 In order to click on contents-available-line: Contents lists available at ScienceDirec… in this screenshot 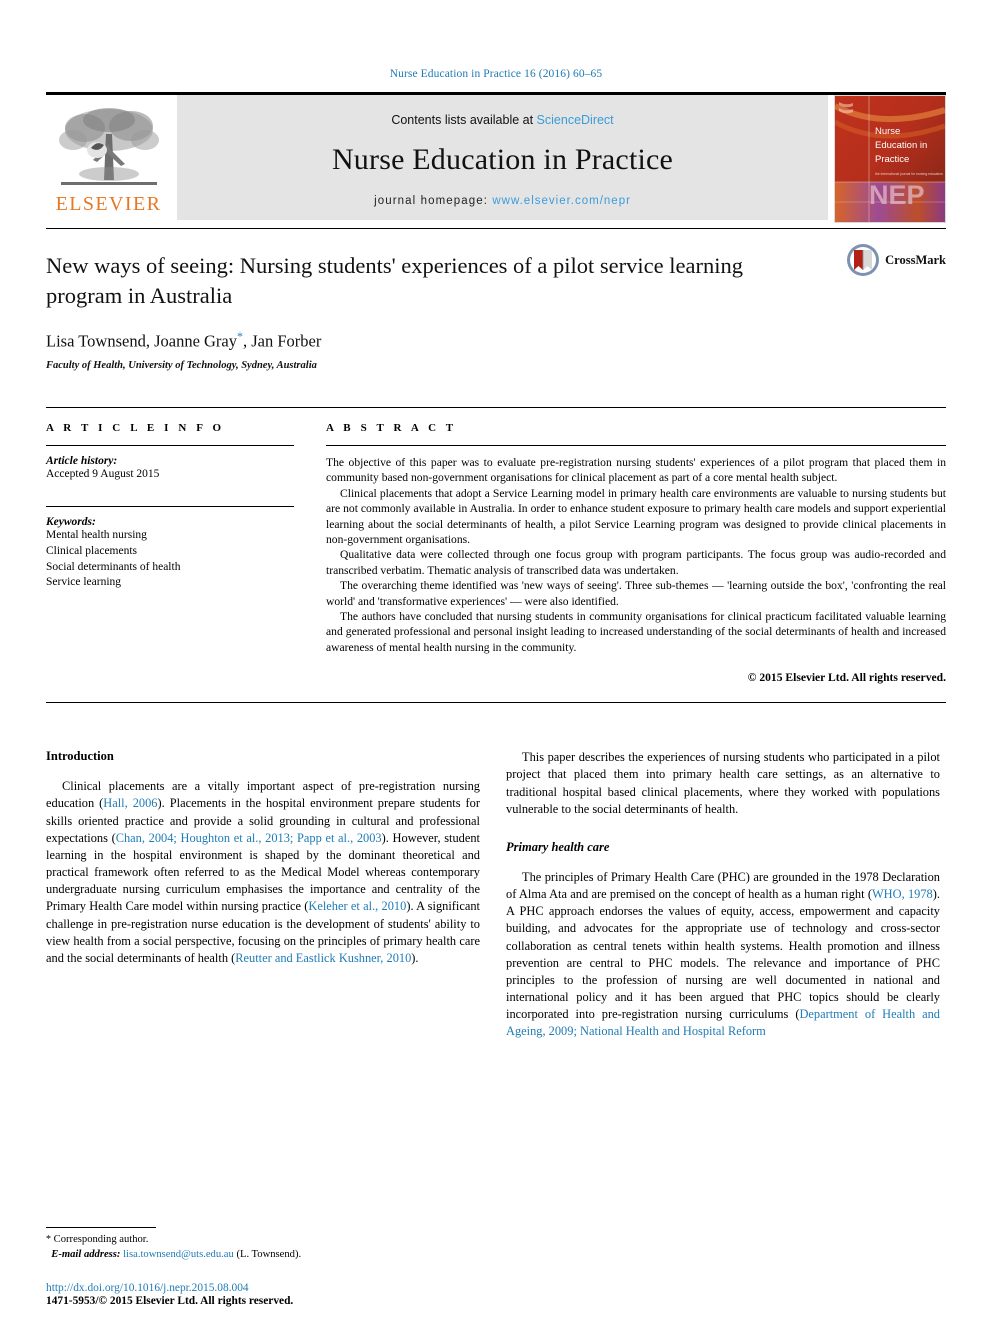, I will do `click(502, 120)`.